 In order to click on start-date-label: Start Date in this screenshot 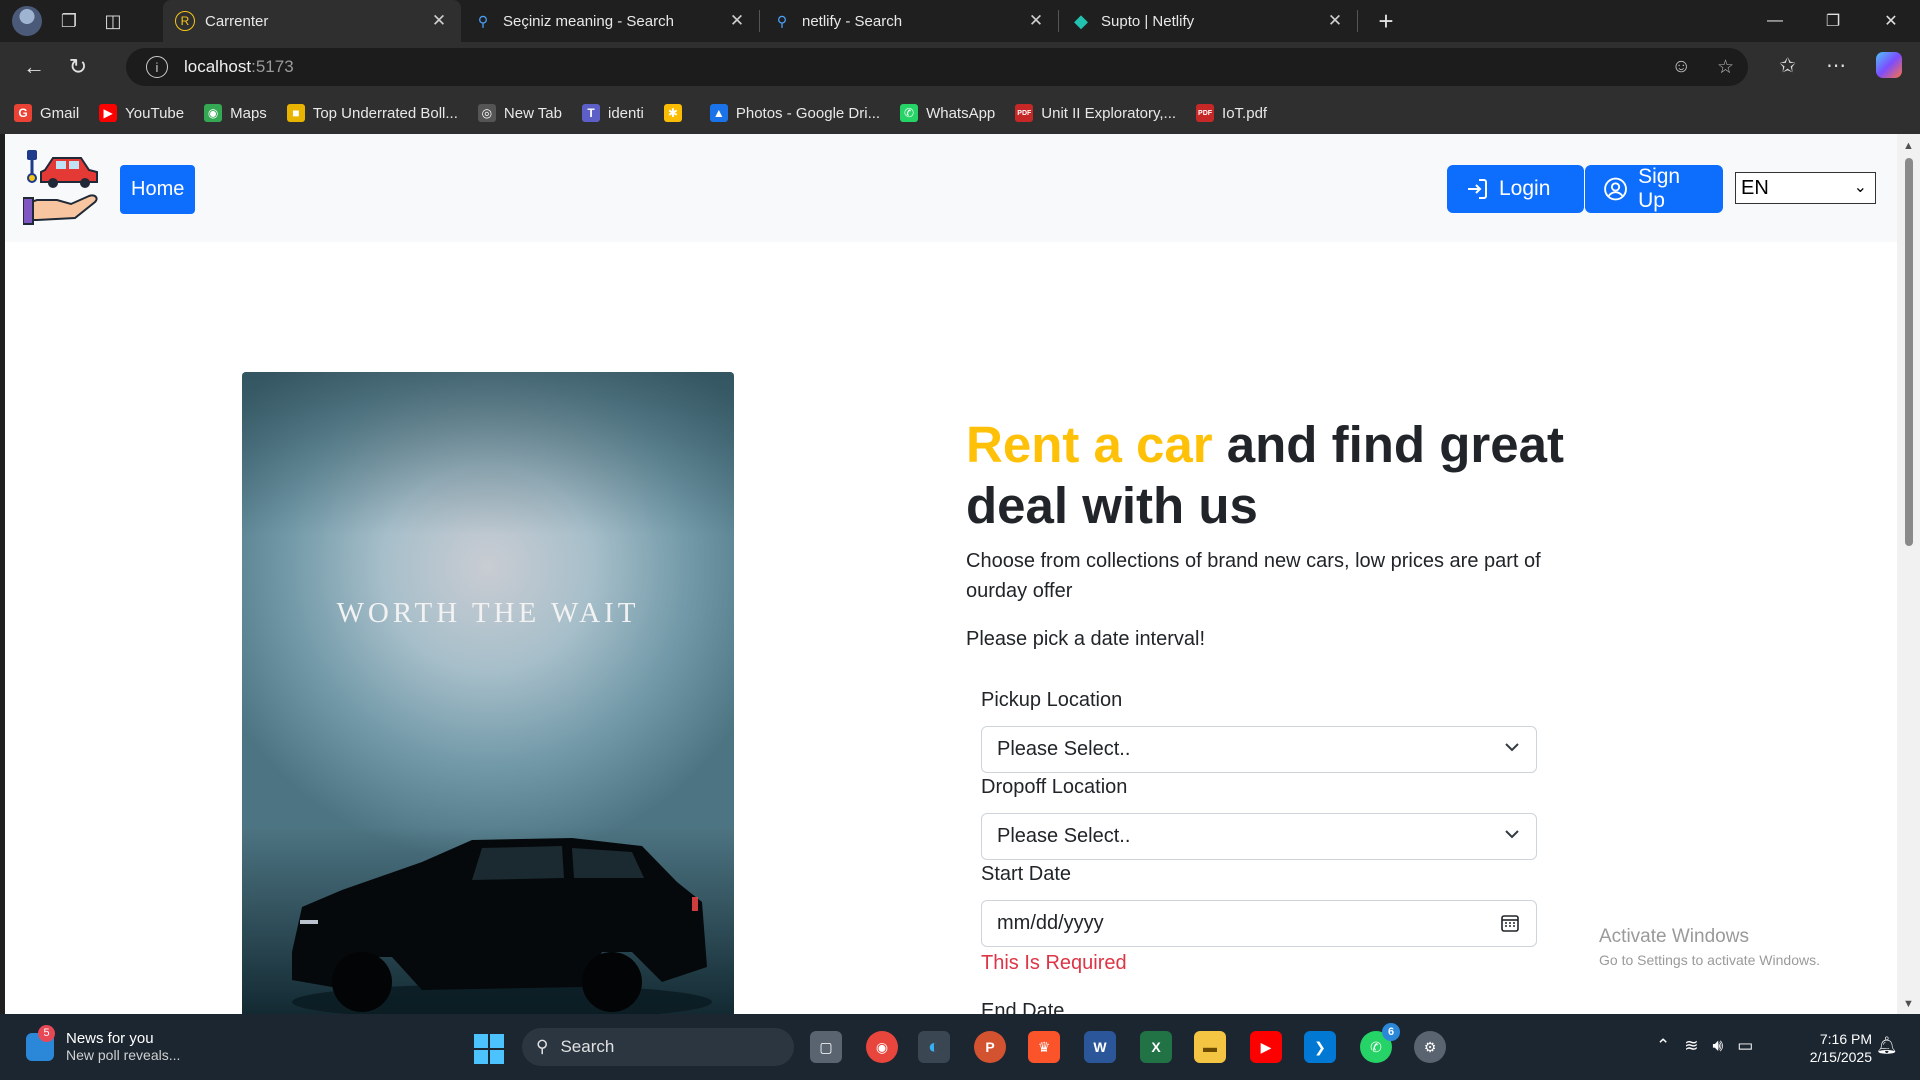, I will do `click(1026, 874)`.